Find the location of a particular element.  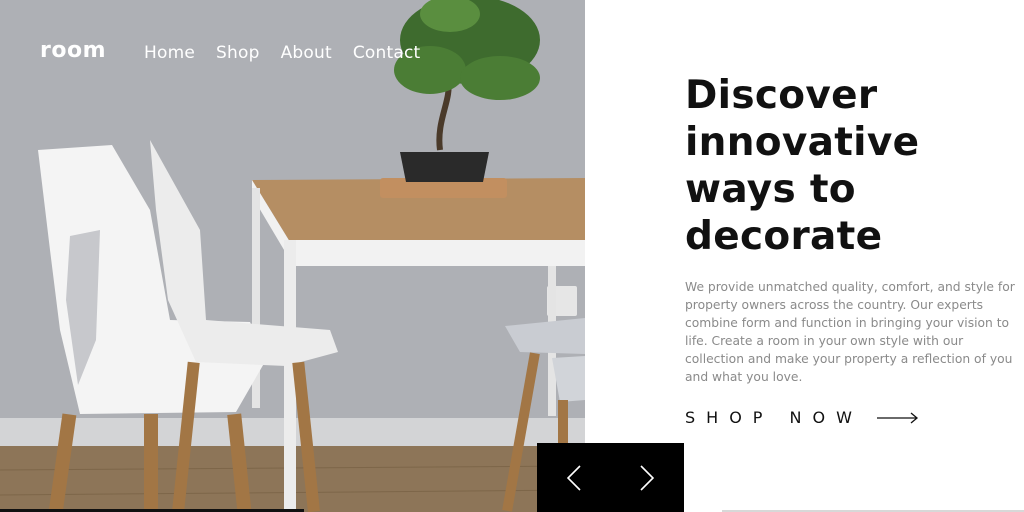

headline-line: Discover is located at coordinates (781, 95).